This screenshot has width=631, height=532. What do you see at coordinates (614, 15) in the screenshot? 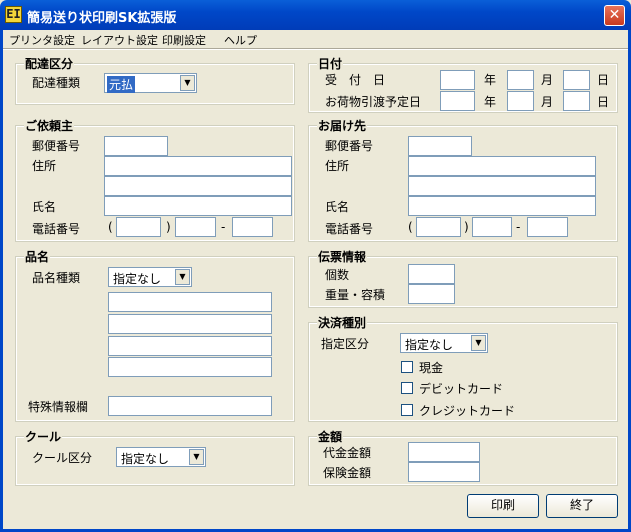
I see `close-button: ✕` at bounding box center [614, 15].